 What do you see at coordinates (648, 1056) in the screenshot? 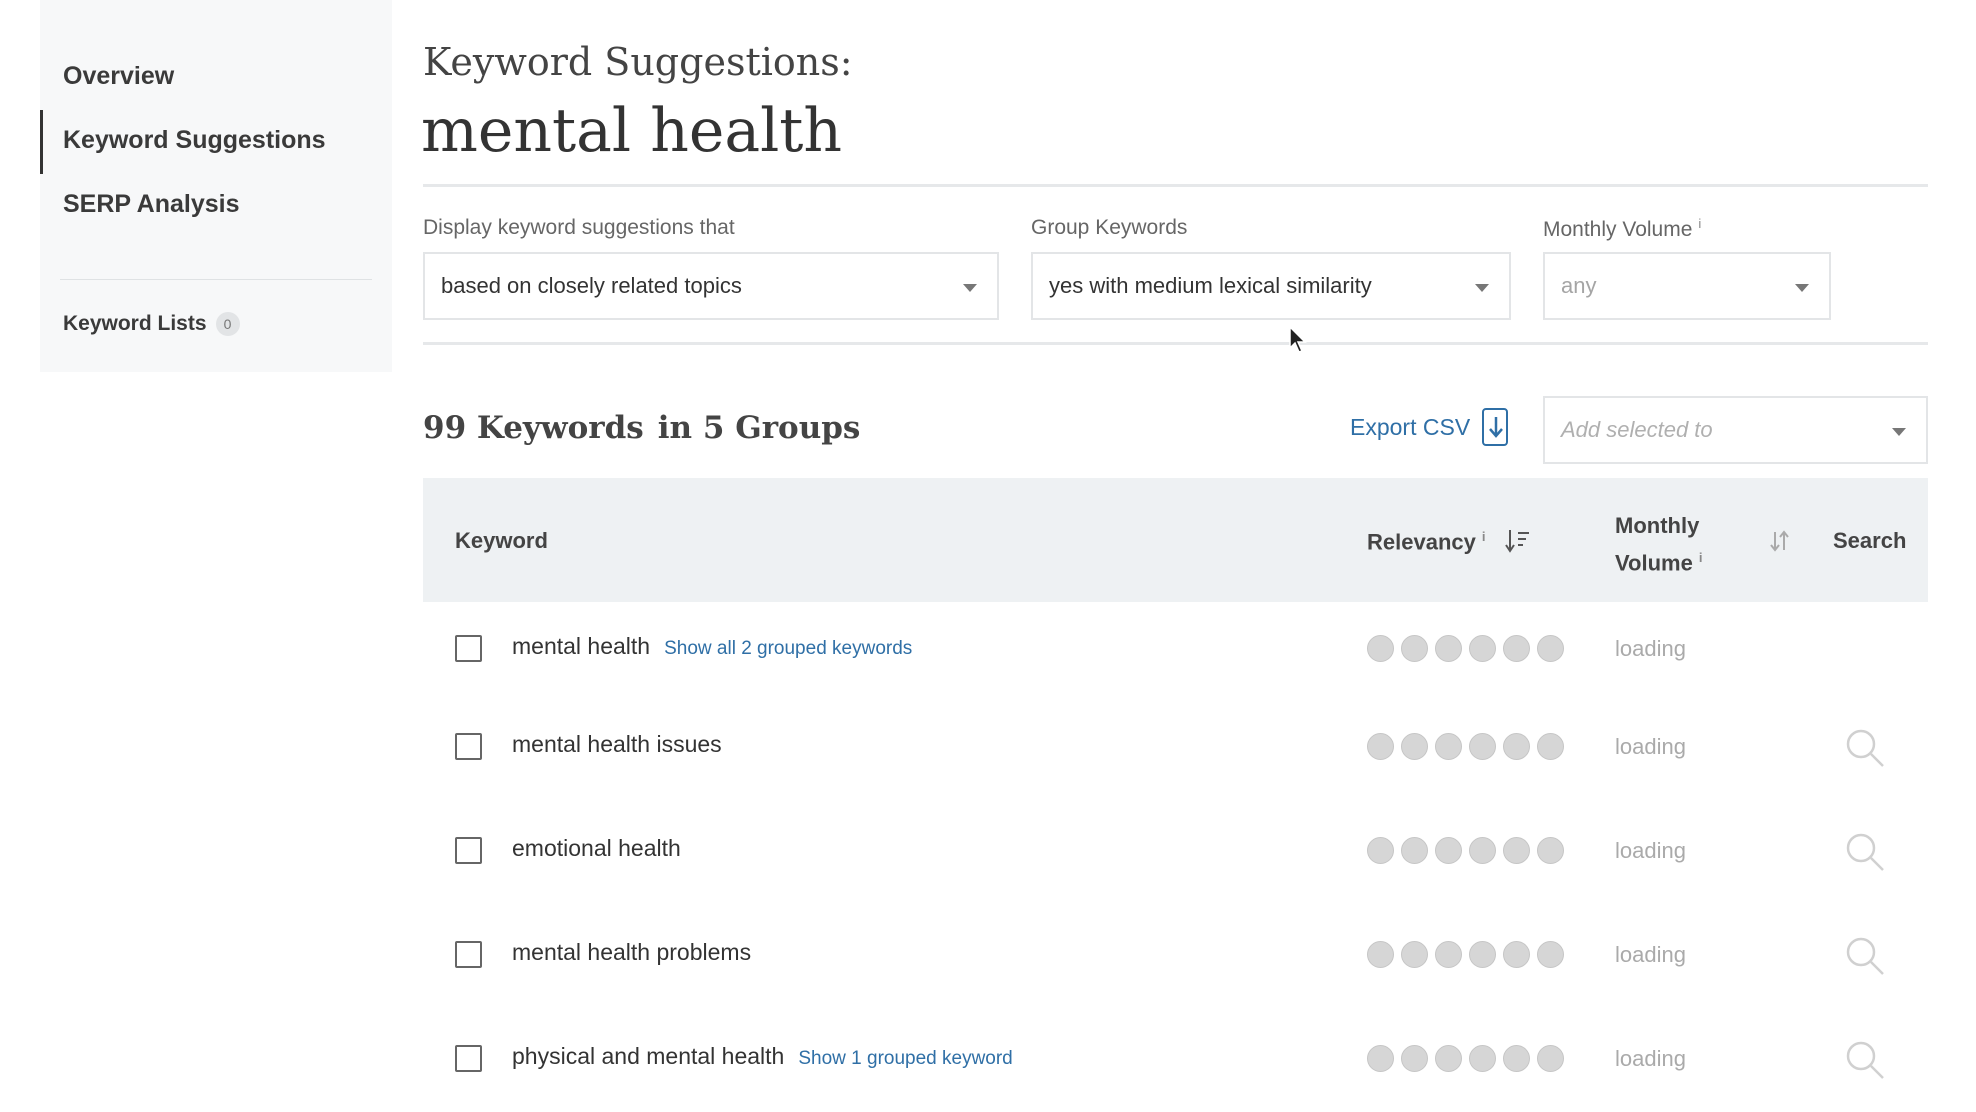
I see `keyword-text: physical and mental health` at bounding box center [648, 1056].